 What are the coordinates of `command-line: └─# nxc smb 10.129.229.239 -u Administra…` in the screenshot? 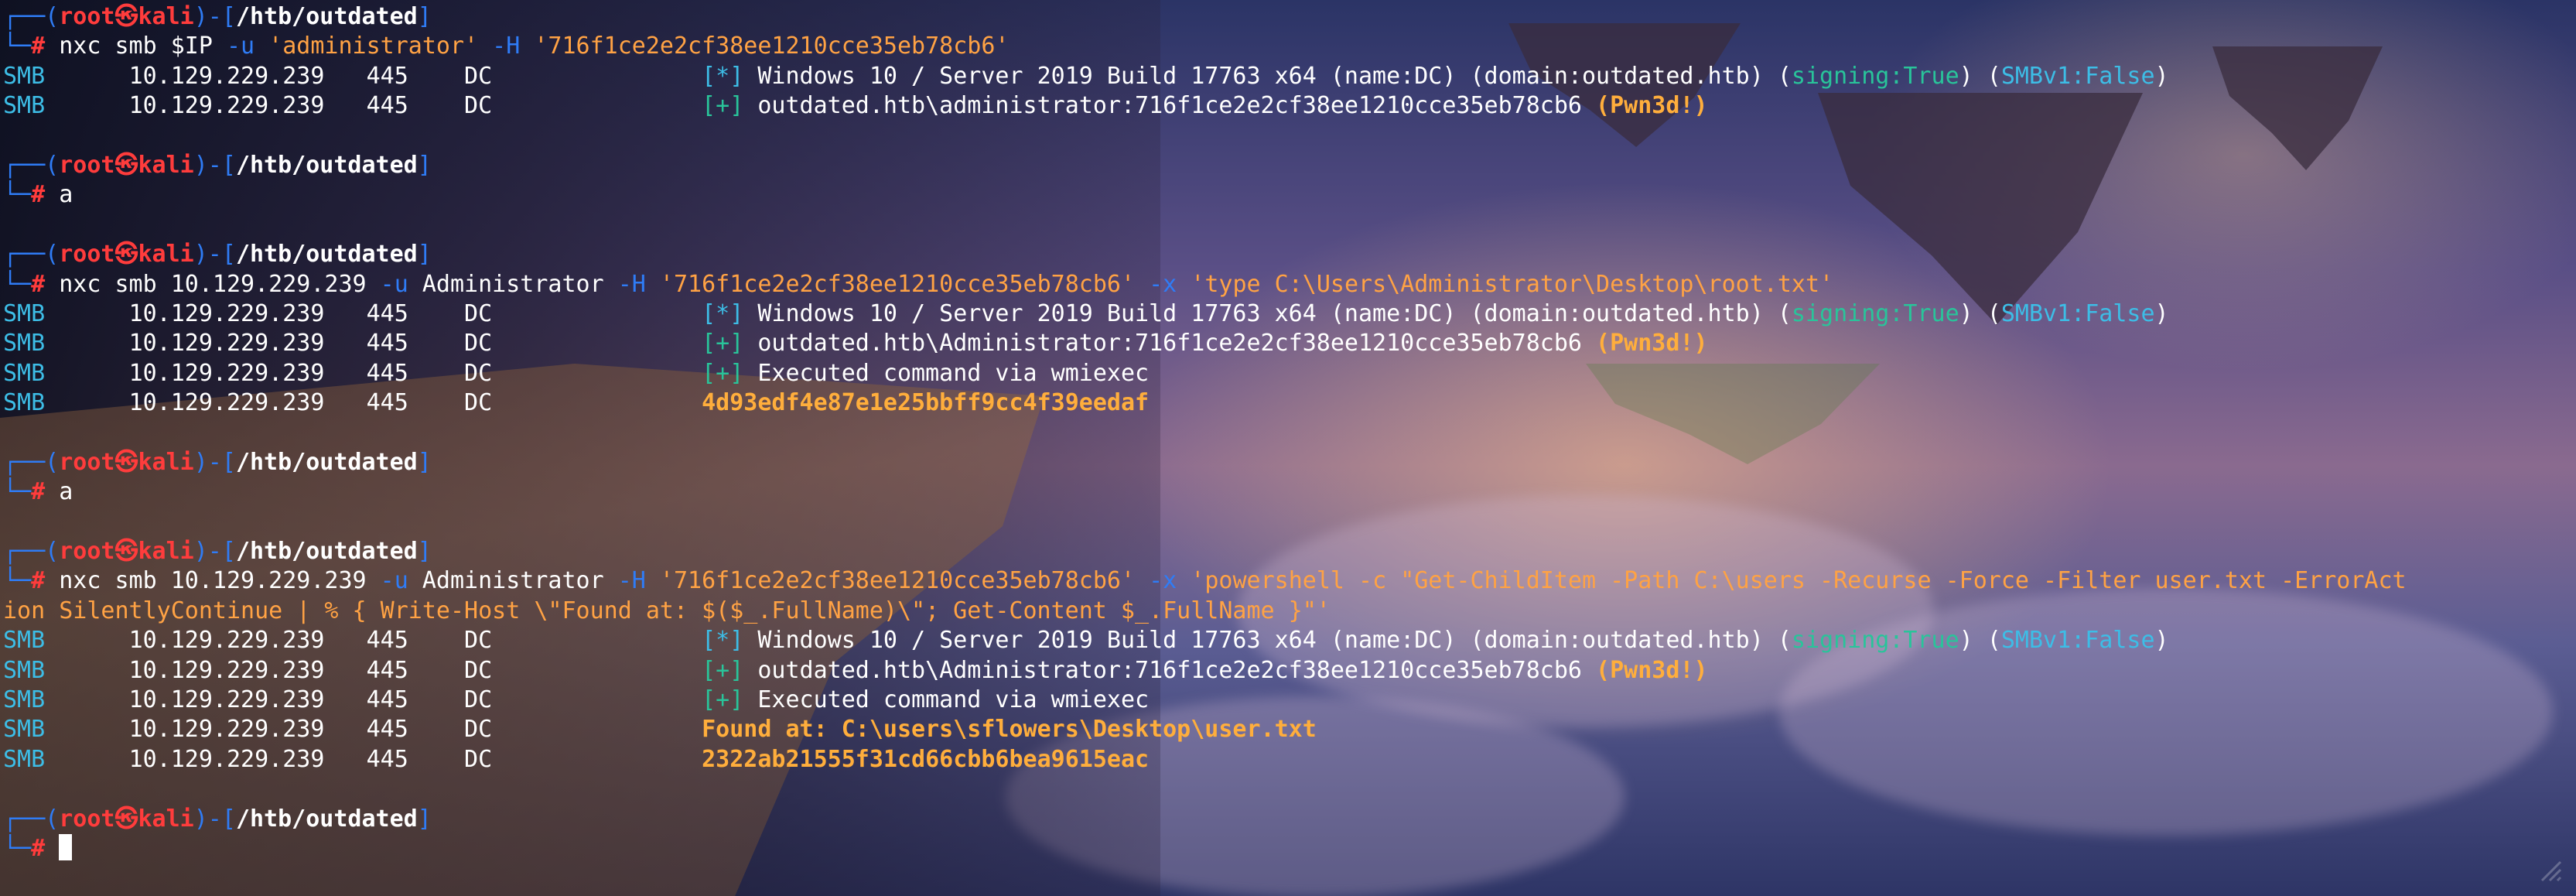 It's located at (1289, 284).